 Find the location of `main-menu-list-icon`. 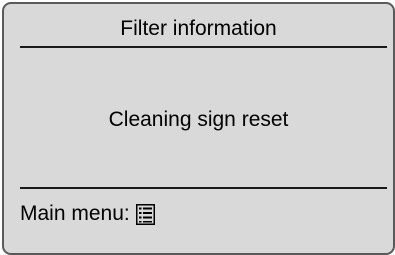

main-menu-list-icon is located at coordinates (145, 214).